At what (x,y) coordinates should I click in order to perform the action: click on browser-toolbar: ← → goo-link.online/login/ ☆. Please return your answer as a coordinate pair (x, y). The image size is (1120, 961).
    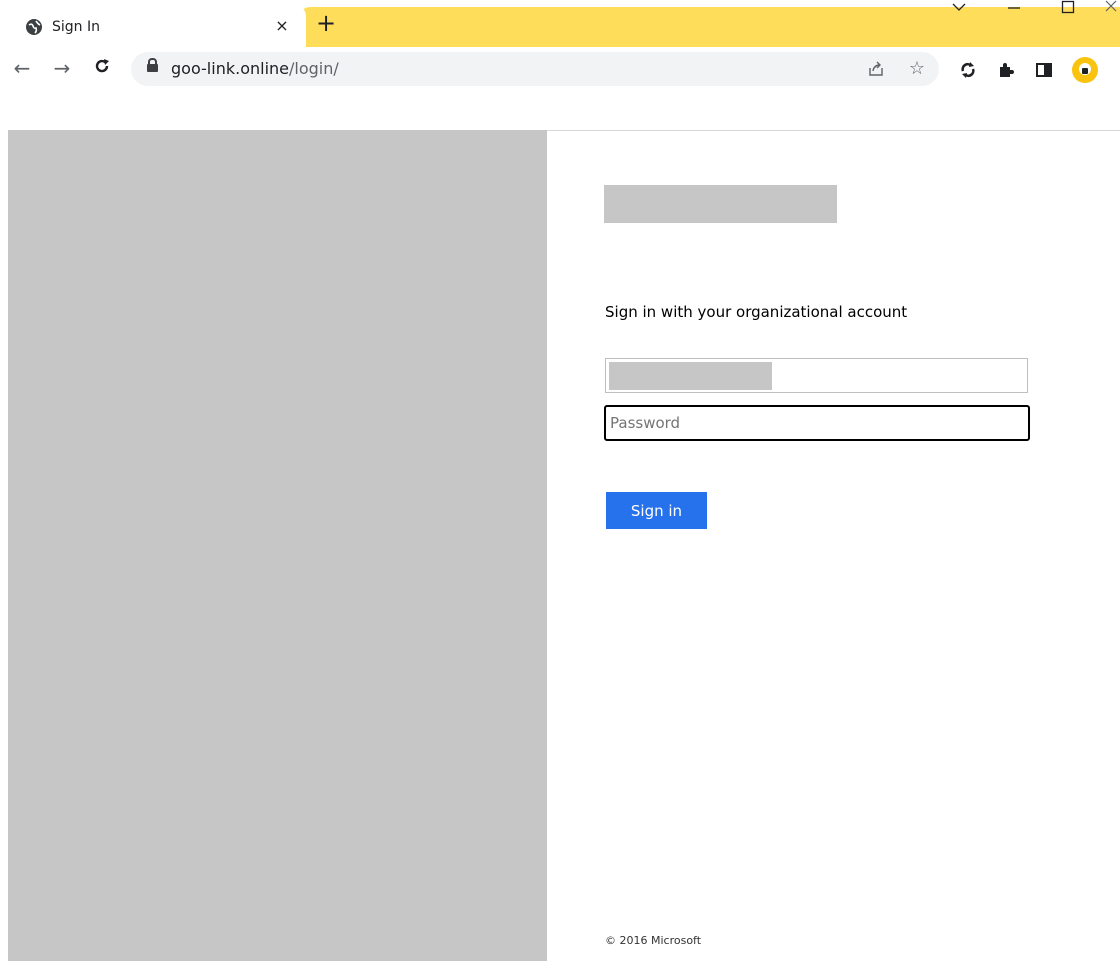
    Looking at the image, I should click on (560, 69).